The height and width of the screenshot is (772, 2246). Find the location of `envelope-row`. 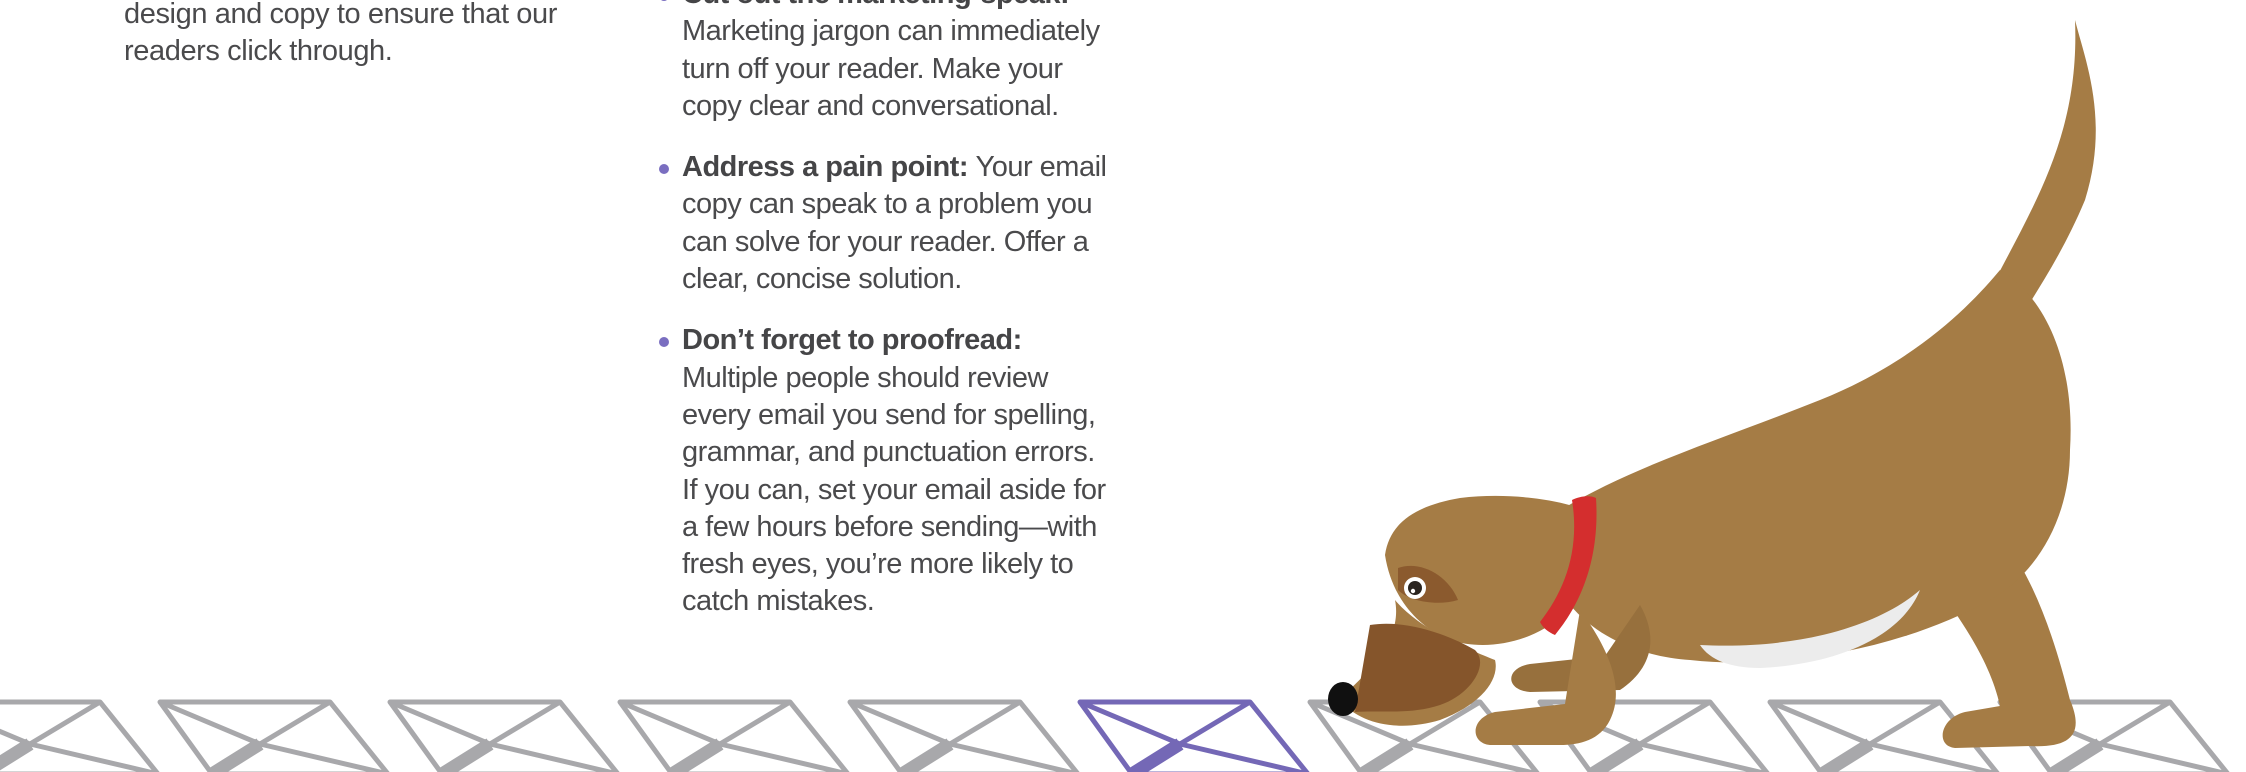

envelope-row is located at coordinates (1114, 737).